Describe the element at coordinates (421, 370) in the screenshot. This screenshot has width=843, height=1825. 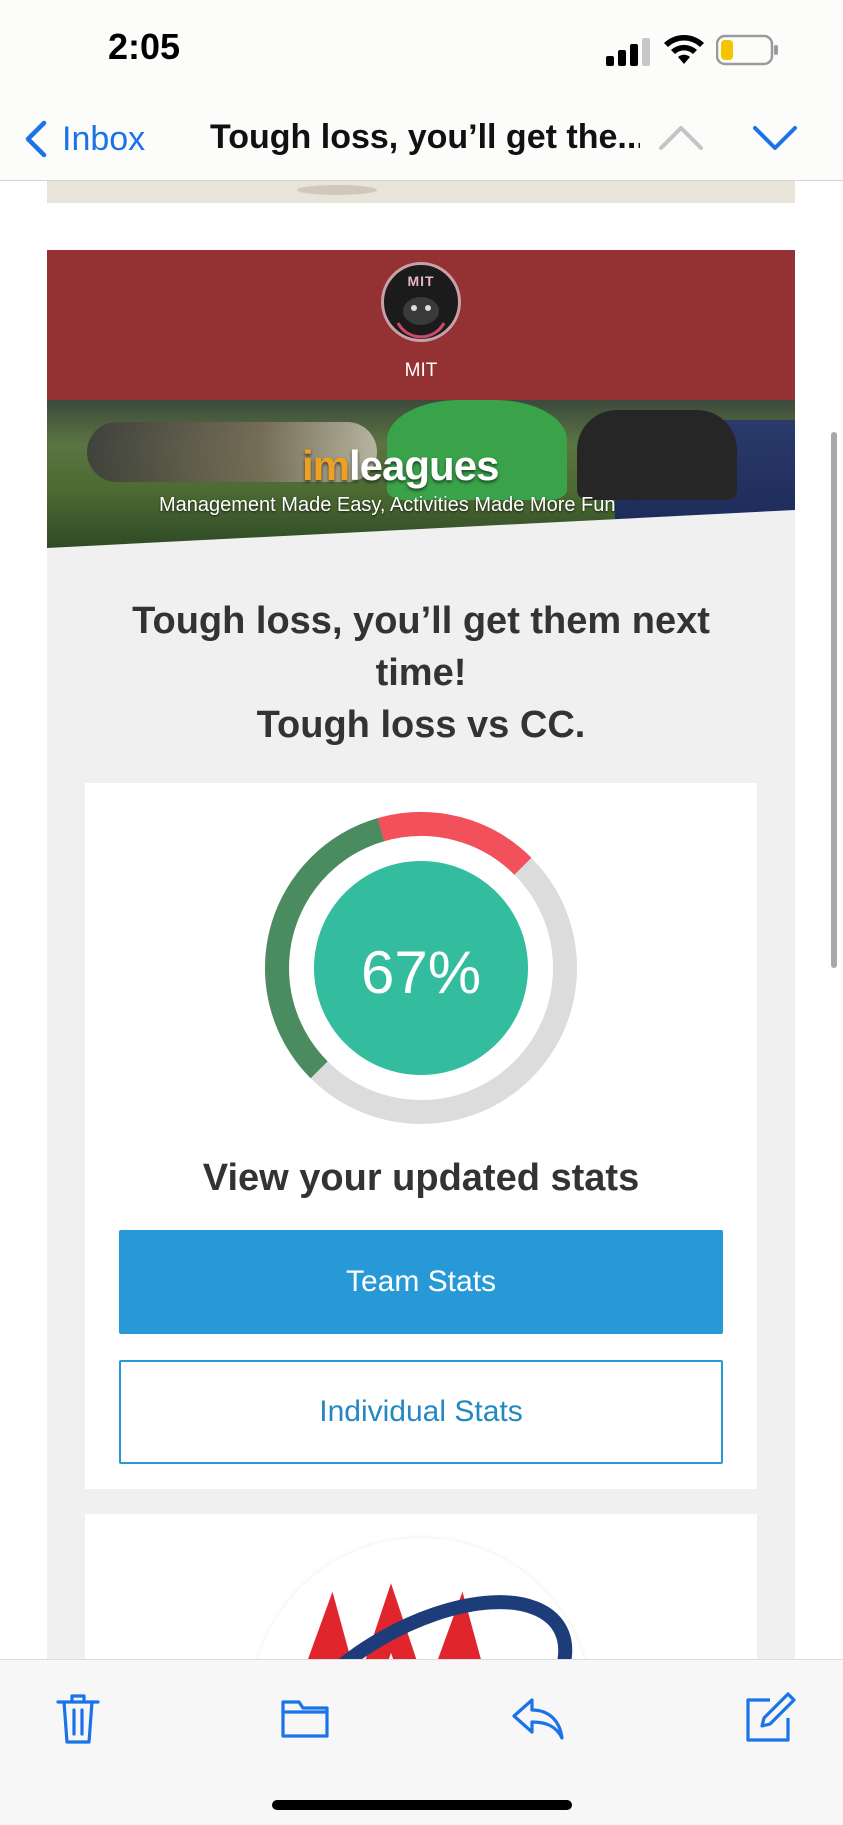
I see `org-name: MIT` at that location.